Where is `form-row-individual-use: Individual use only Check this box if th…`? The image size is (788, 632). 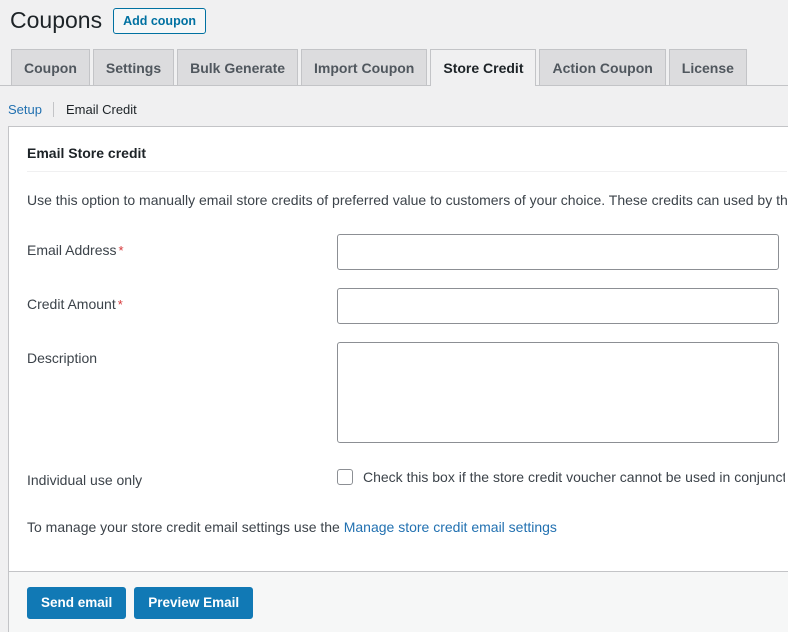 form-row-individual-use: Individual use only Check this box if th… is located at coordinates (398, 475).